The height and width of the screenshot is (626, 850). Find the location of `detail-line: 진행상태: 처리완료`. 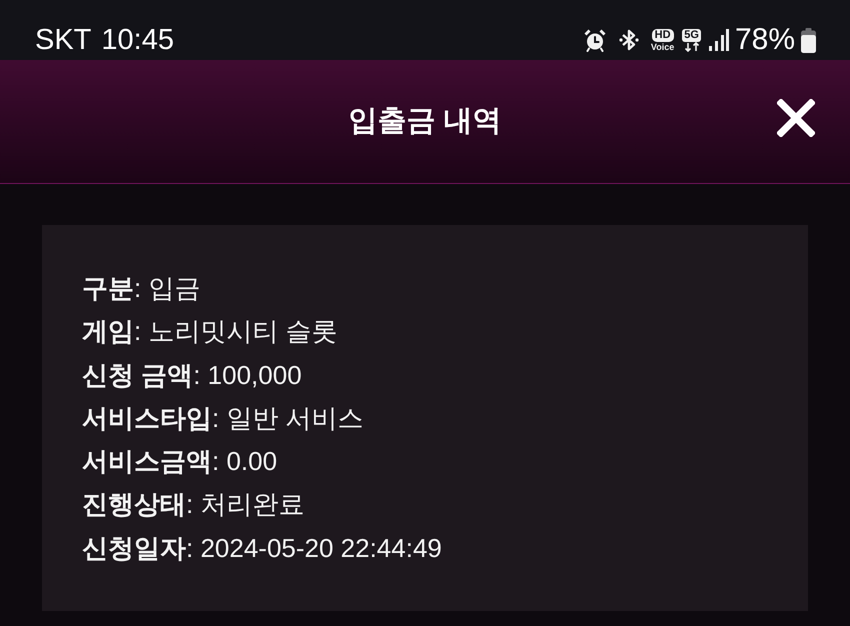

detail-line: 진행상태: 처리완료 is located at coordinates (194, 505).